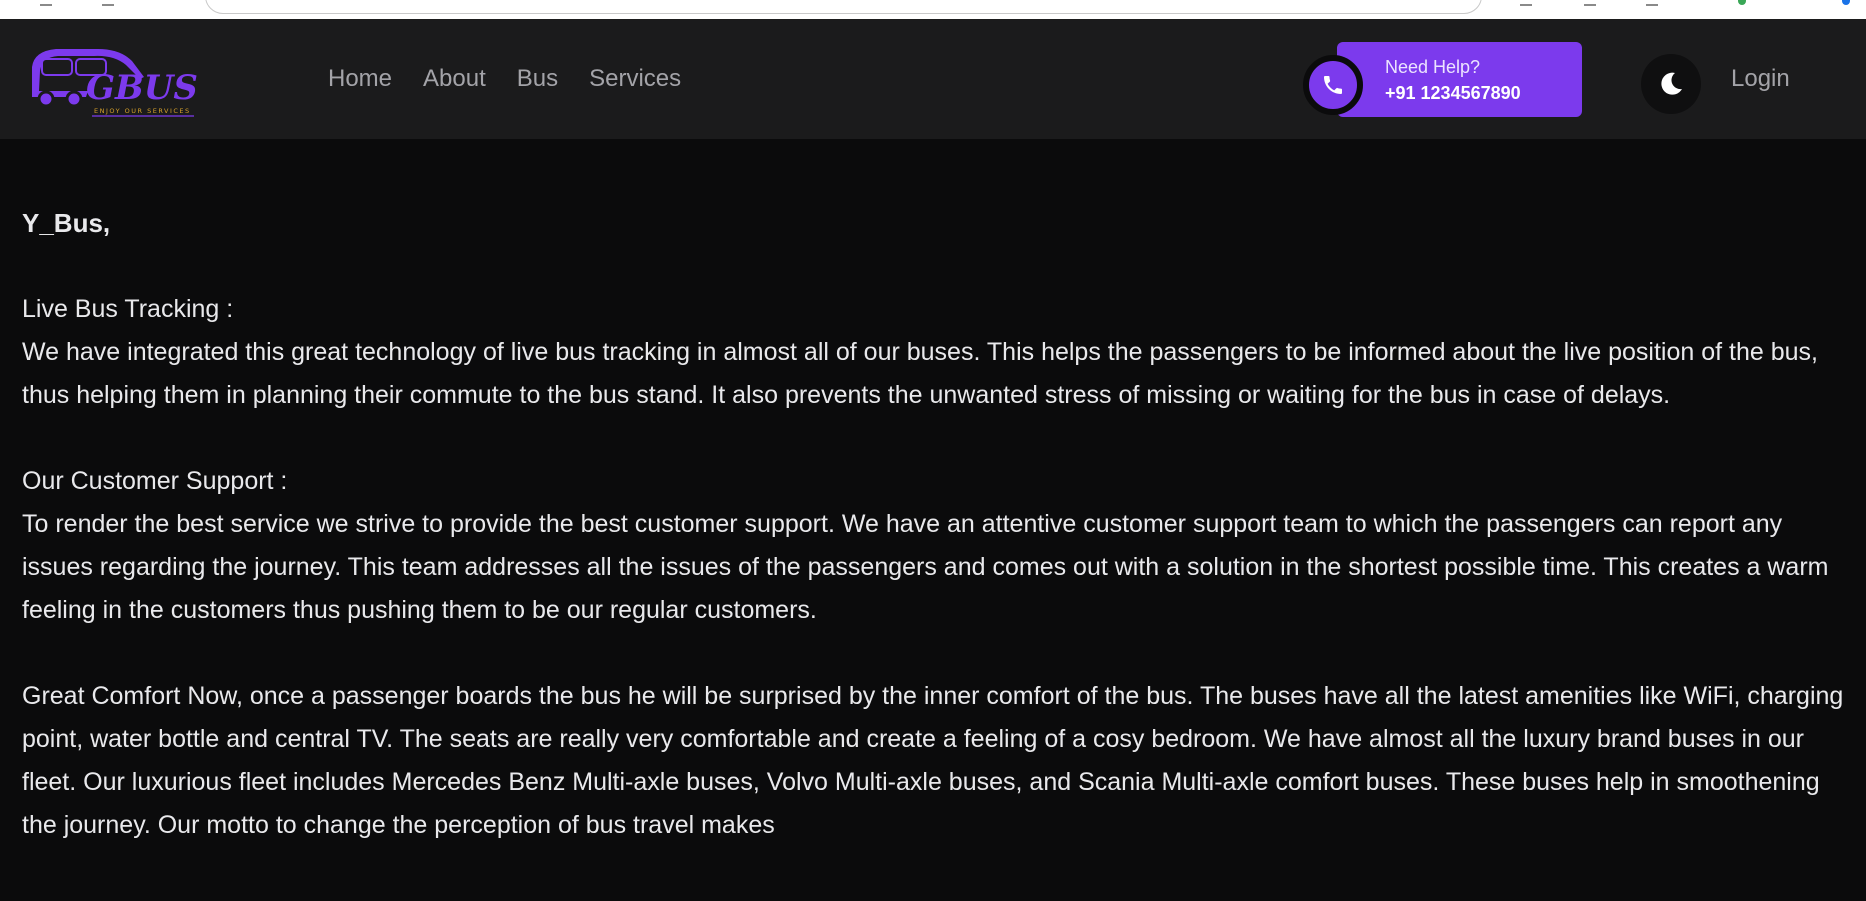 This screenshot has width=1866, height=901. I want to click on customer-support-heading: Our Customer Support :, so click(155, 481).